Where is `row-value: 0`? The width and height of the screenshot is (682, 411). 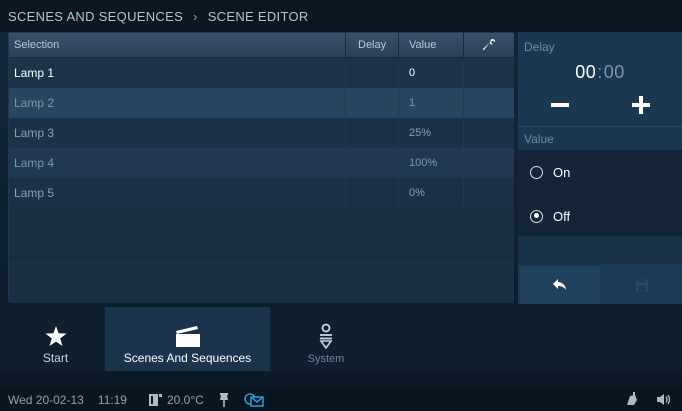
row-value: 0 is located at coordinates (431, 73).